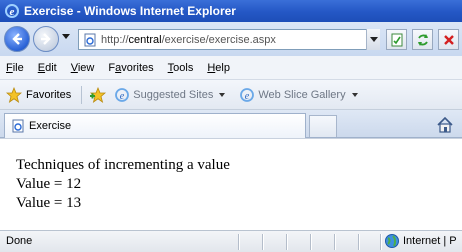  What do you see at coordinates (82, 94) in the screenshot?
I see `favorites-separator` at bounding box center [82, 94].